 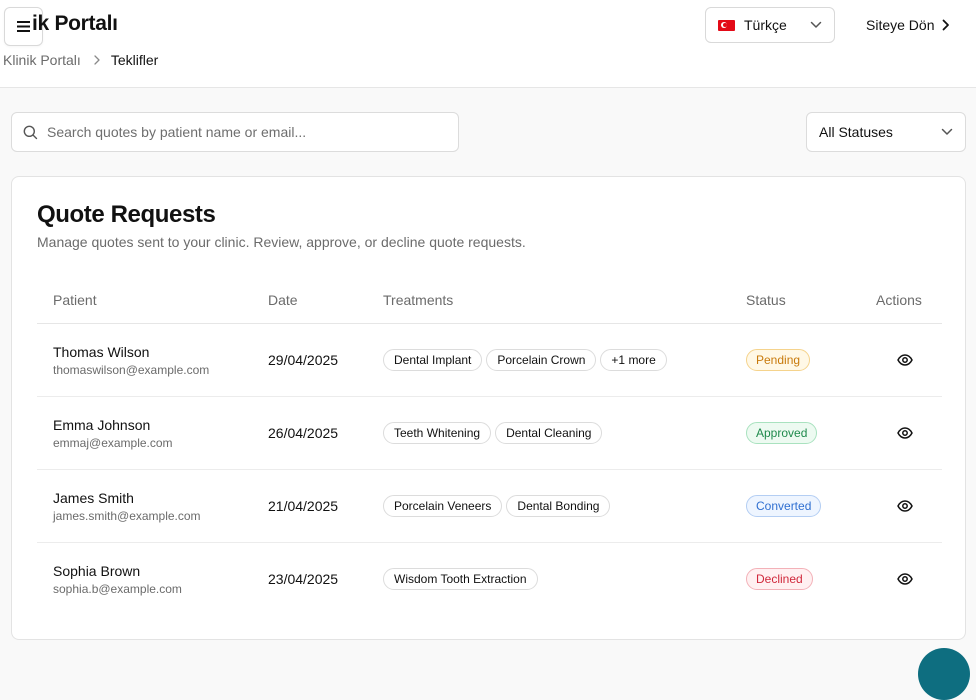 What do you see at coordinates (303, 506) in the screenshot?
I see `quote-date: 21/04/2025` at bounding box center [303, 506].